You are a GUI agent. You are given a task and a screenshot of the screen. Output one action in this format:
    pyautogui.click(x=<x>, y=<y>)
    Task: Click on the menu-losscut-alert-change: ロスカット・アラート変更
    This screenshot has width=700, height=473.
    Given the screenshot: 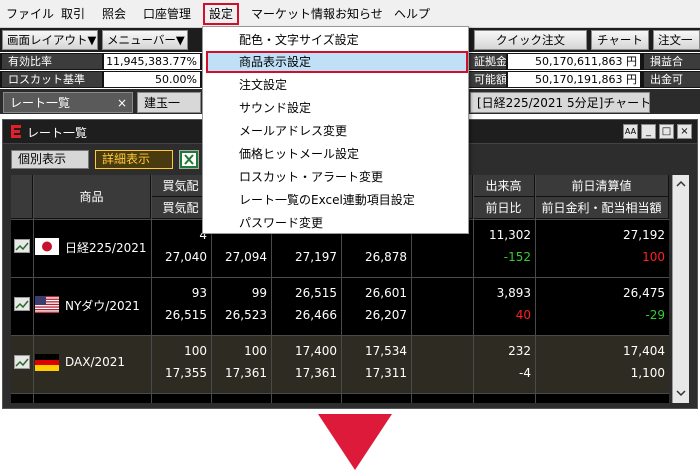 What is the action you would take?
    pyautogui.click(x=335, y=177)
    